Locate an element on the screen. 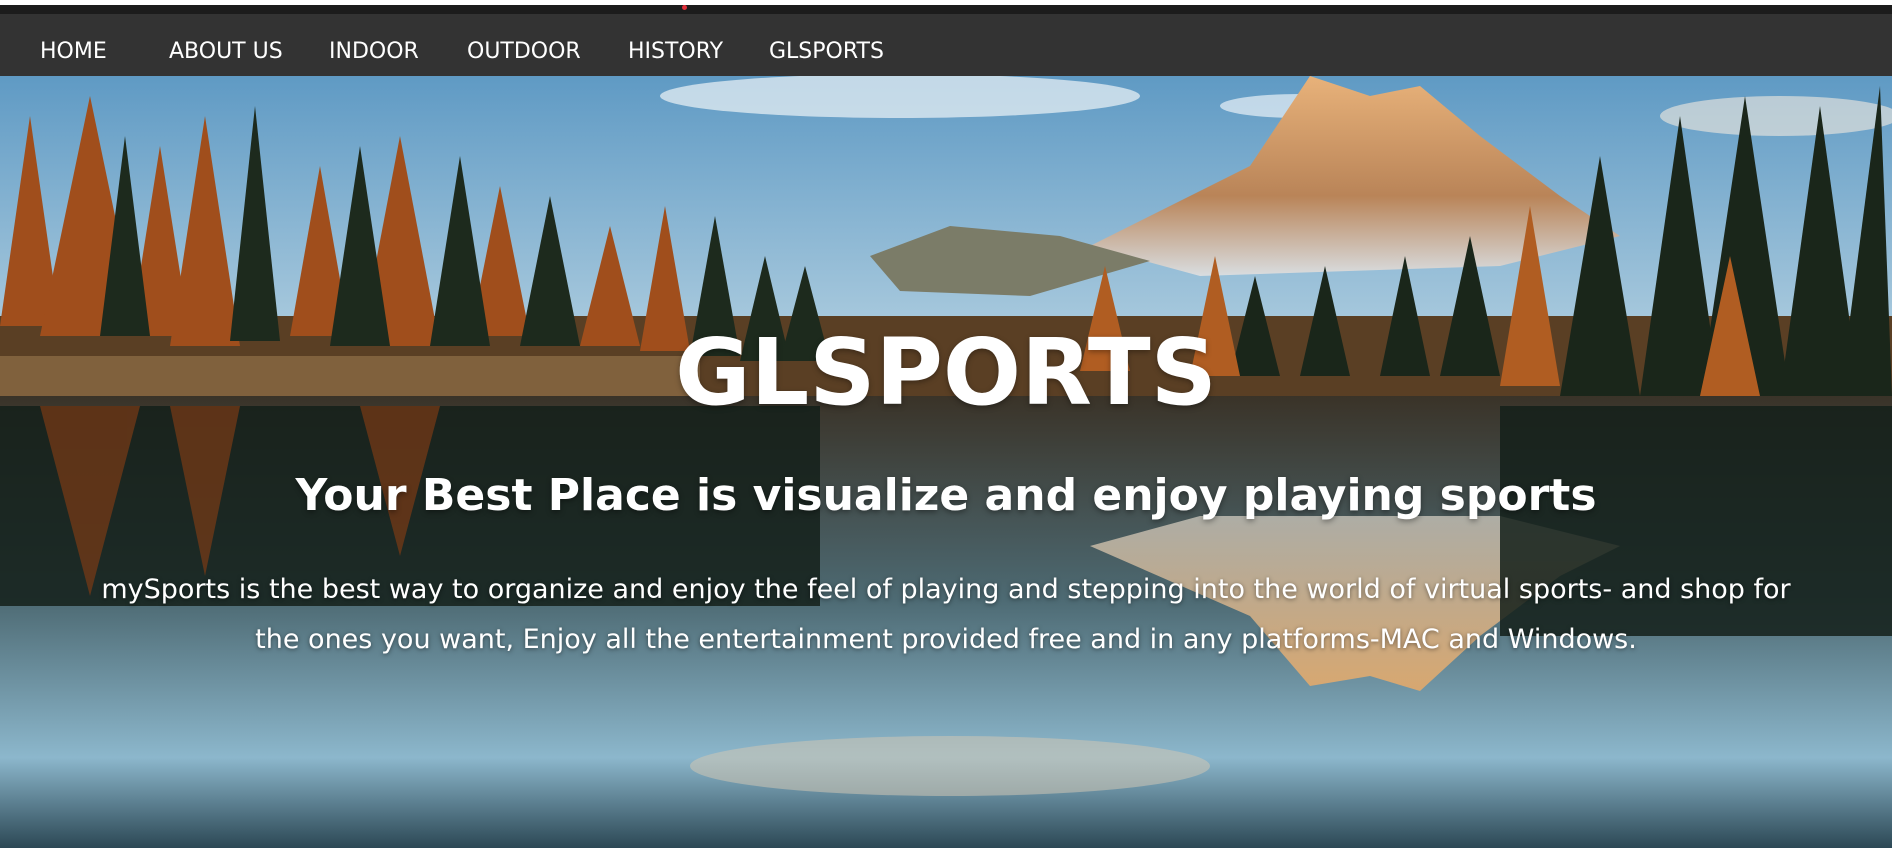 Image resolution: width=1892 pixels, height=848 pixels. nav-item-indoor: INDOOR is located at coordinates (374, 45).